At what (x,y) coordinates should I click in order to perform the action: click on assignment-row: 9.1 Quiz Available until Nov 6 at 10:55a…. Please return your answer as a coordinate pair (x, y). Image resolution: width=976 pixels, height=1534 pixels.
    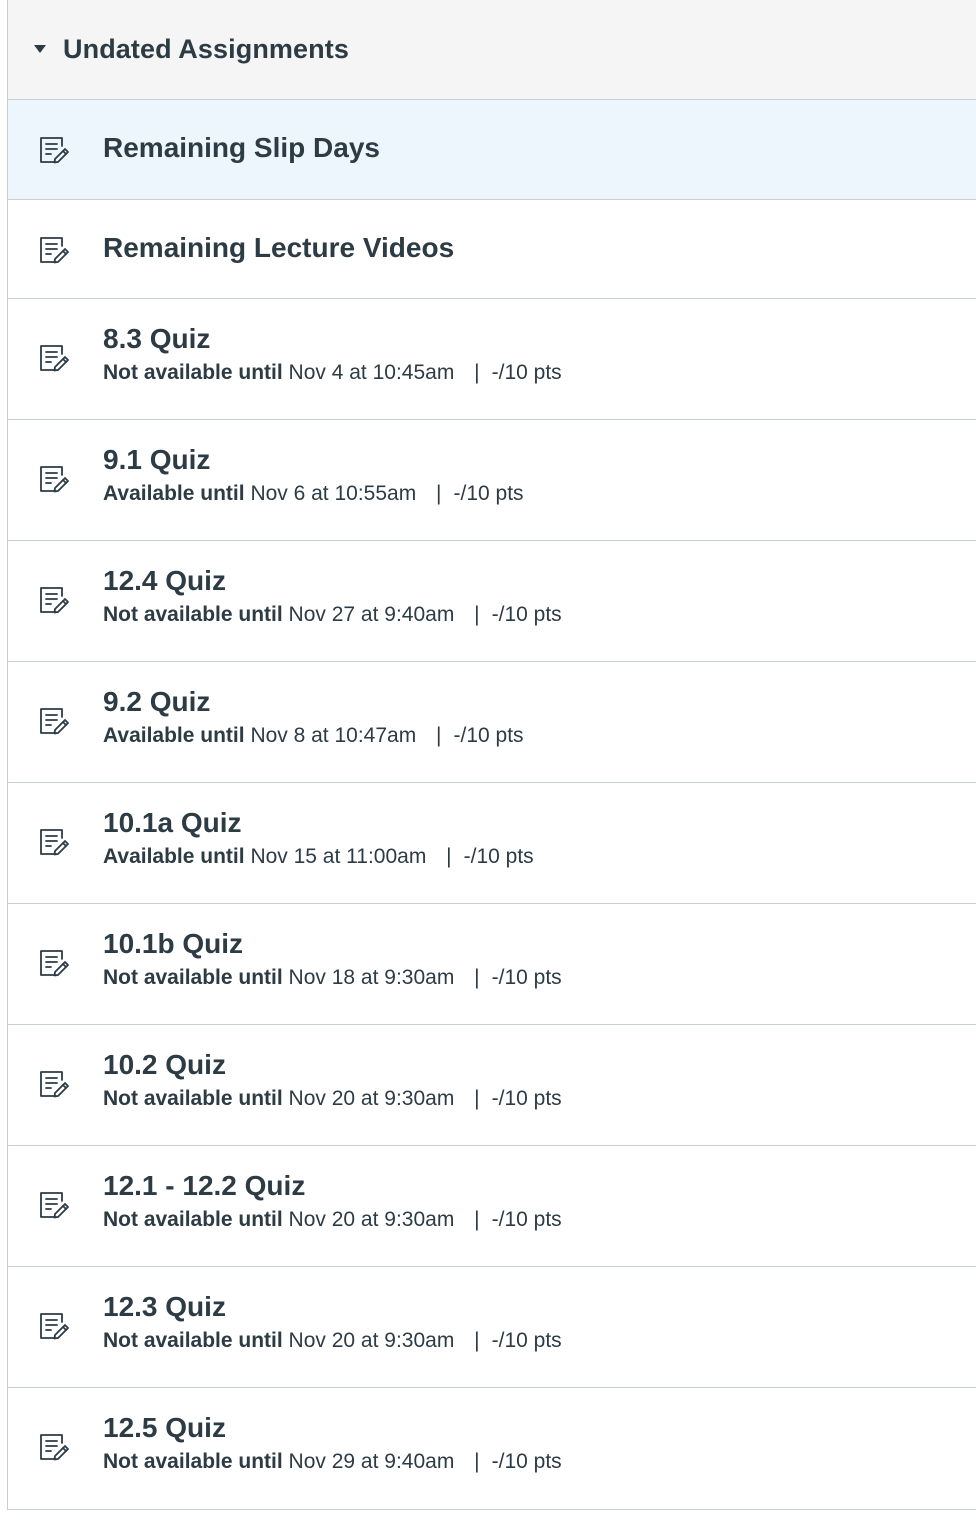
    Looking at the image, I should click on (492, 480).